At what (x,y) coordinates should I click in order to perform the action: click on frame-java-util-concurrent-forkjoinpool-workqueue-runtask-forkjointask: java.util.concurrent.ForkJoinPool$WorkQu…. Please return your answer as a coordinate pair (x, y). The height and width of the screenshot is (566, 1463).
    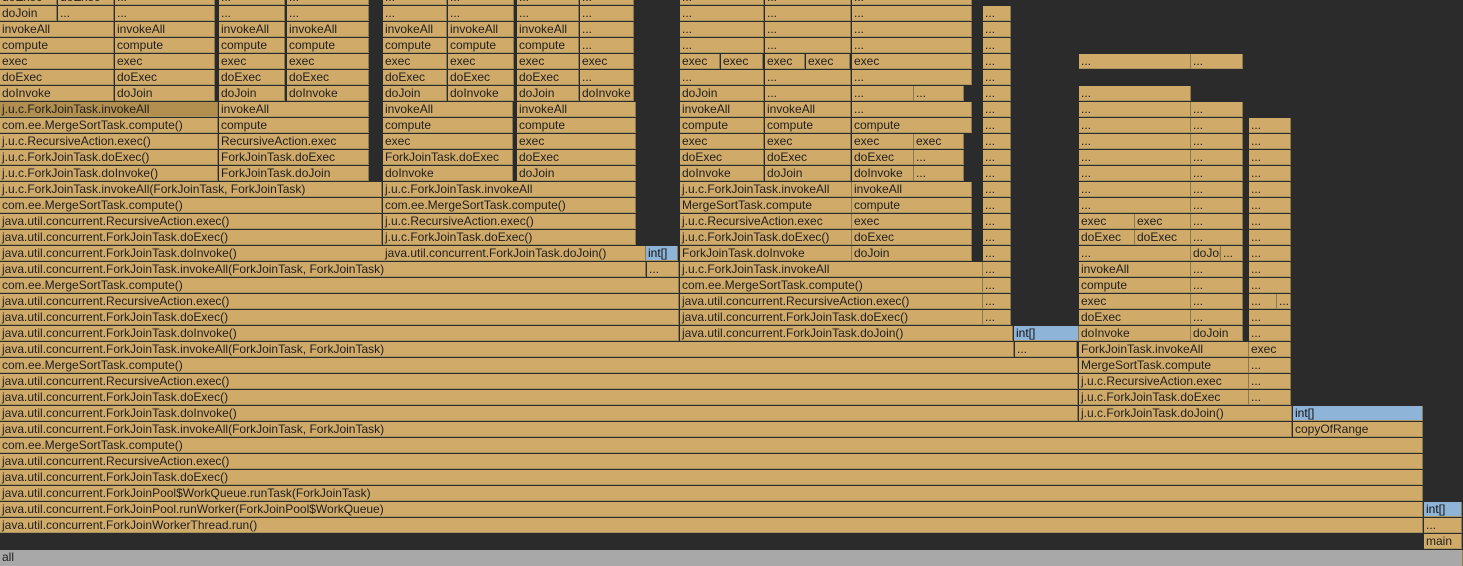
    Looking at the image, I should click on (711, 493).